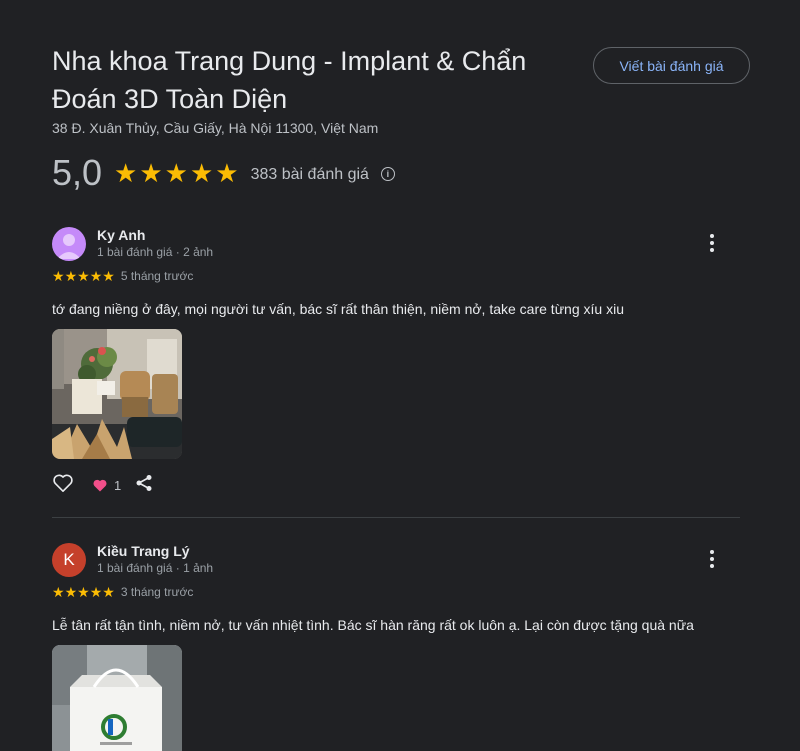 The width and height of the screenshot is (800, 751). I want to click on heart-outline-icon, so click(63, 483).